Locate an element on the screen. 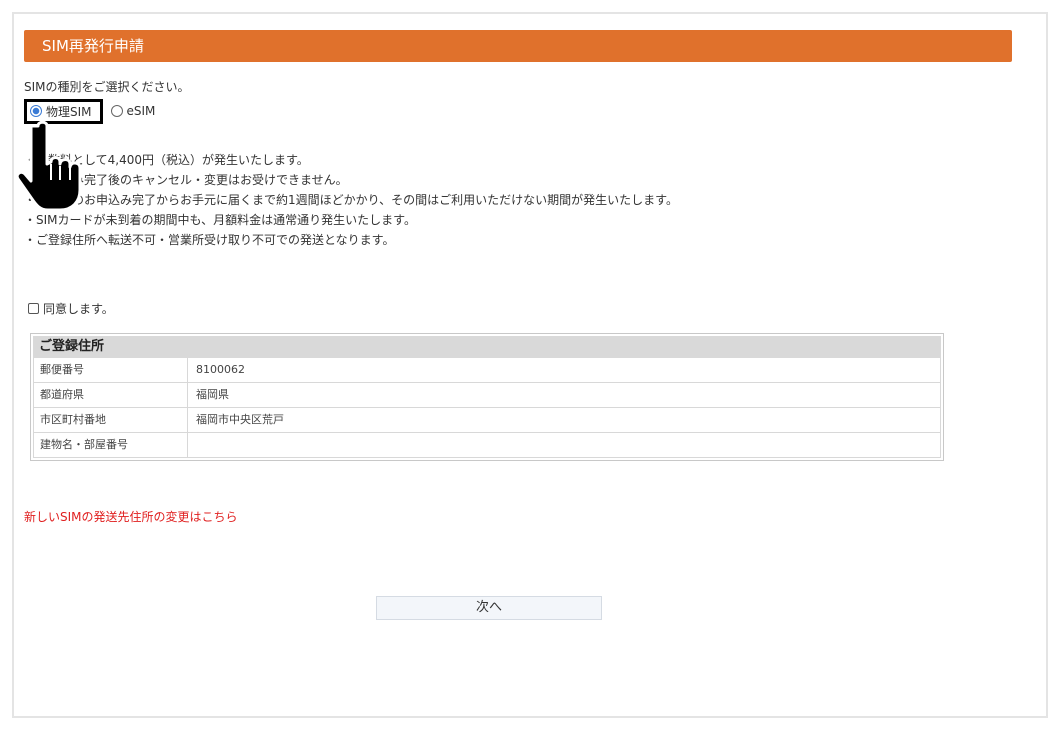  agree-checkbox-label: 同意します。 is located at coordinates (78, 309).